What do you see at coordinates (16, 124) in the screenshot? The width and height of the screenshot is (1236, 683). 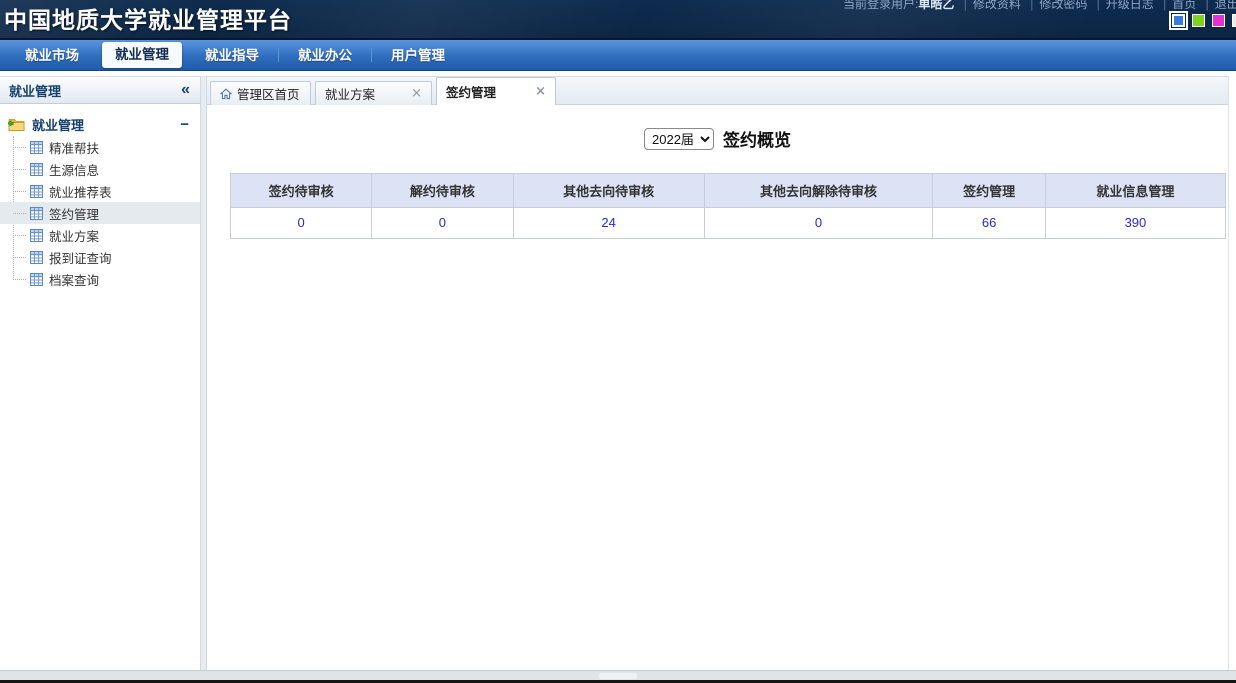 I see `folder-icon` at bounding box center [16, 124].